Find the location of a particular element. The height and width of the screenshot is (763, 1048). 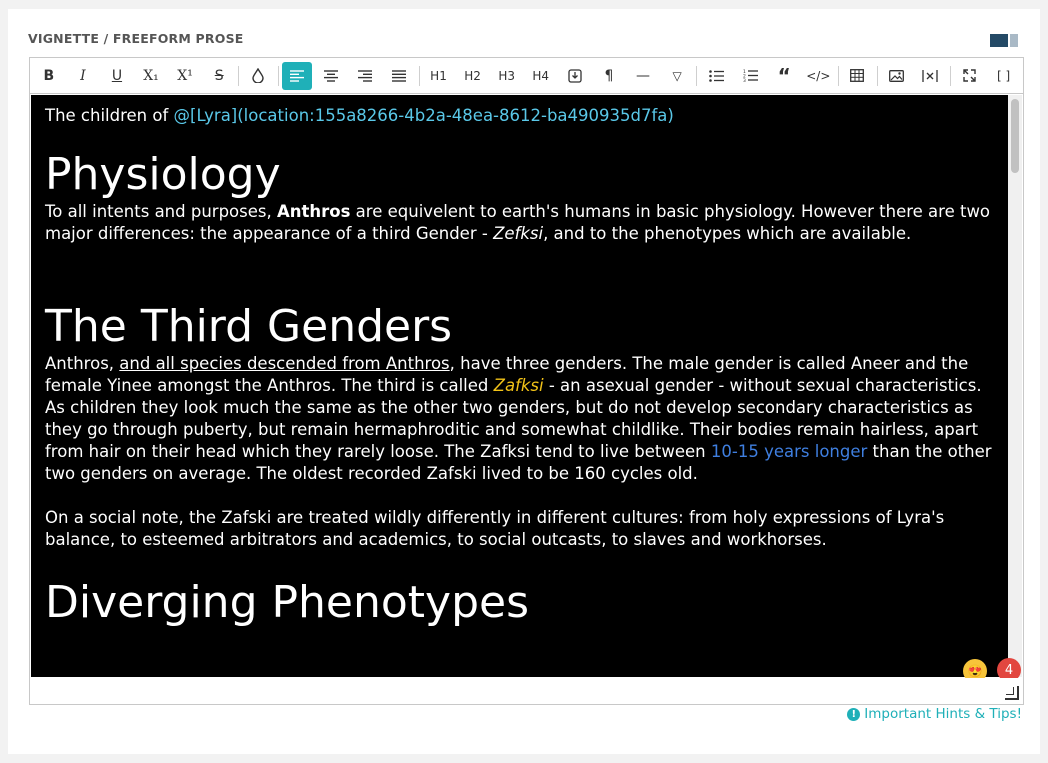

editor-footer is located at coordinates (526, 691).